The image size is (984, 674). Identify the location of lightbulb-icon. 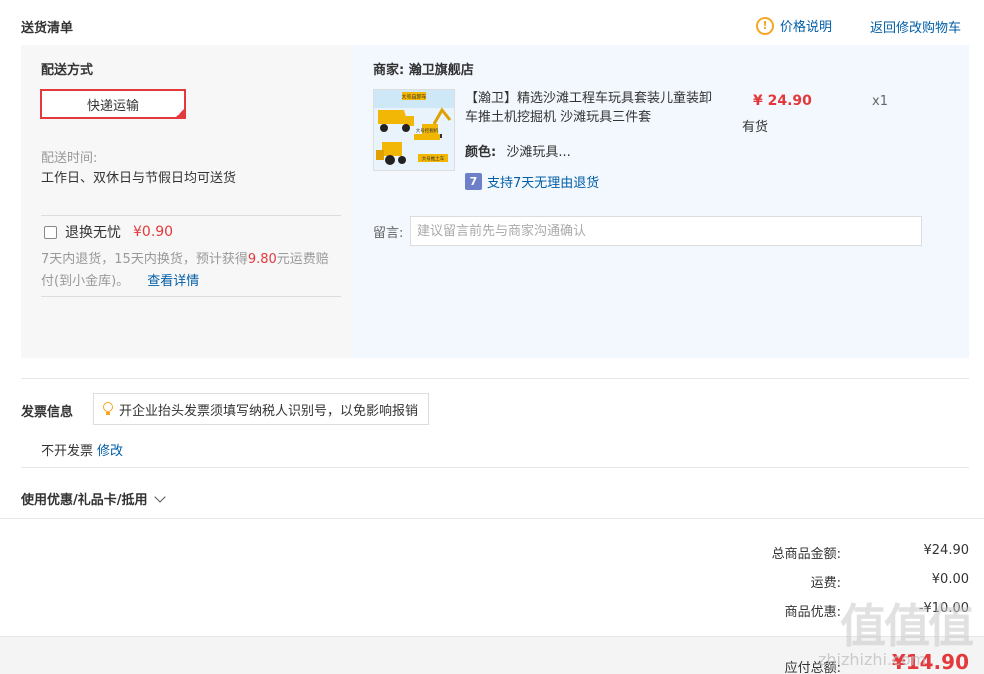
(108, 409).